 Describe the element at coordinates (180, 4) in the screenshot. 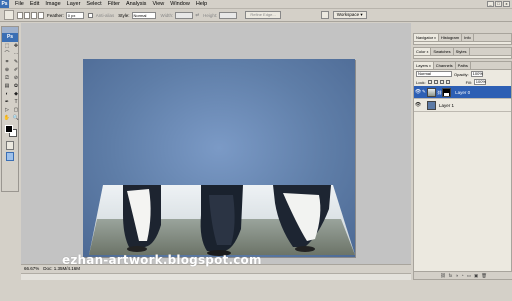

I see `menu-window: Window` at that location.